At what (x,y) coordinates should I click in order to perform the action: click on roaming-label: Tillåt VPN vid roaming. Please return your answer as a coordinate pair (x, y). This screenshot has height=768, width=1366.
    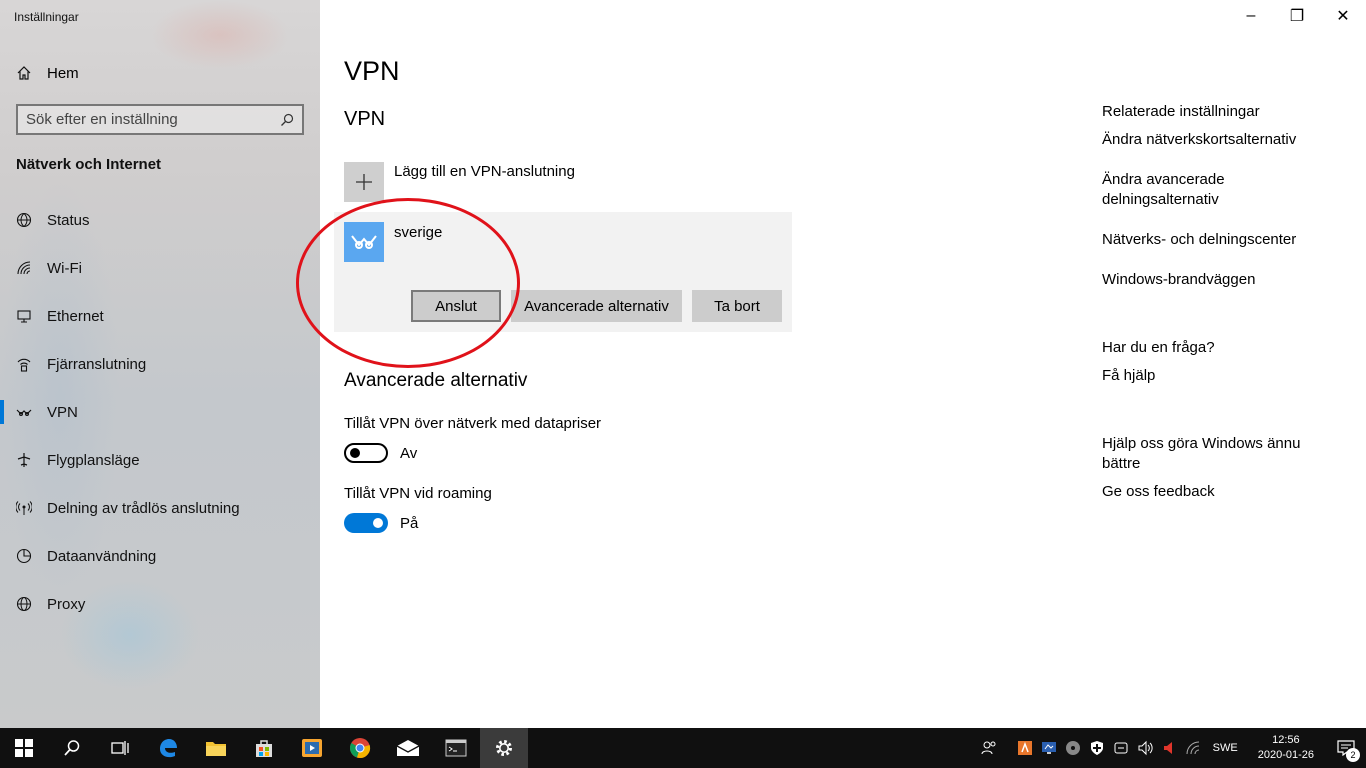
    Looking at the image, I should click on (418, 493).